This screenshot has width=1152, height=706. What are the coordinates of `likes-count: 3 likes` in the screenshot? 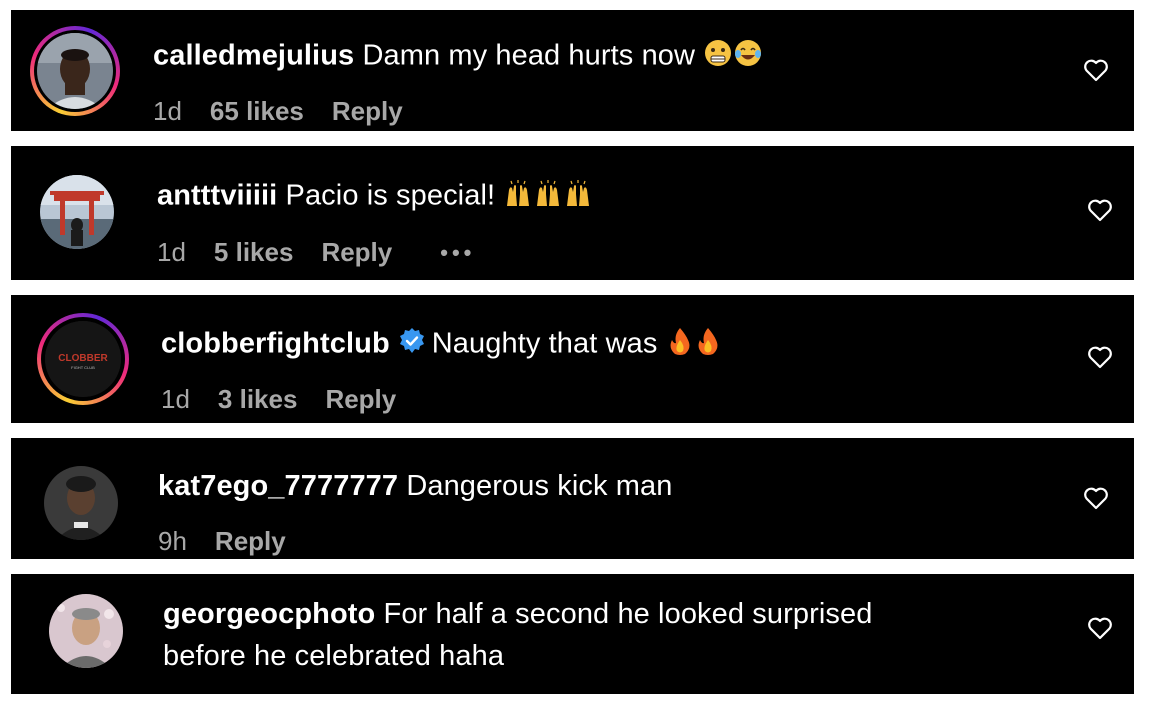 It's located at (258, 399).